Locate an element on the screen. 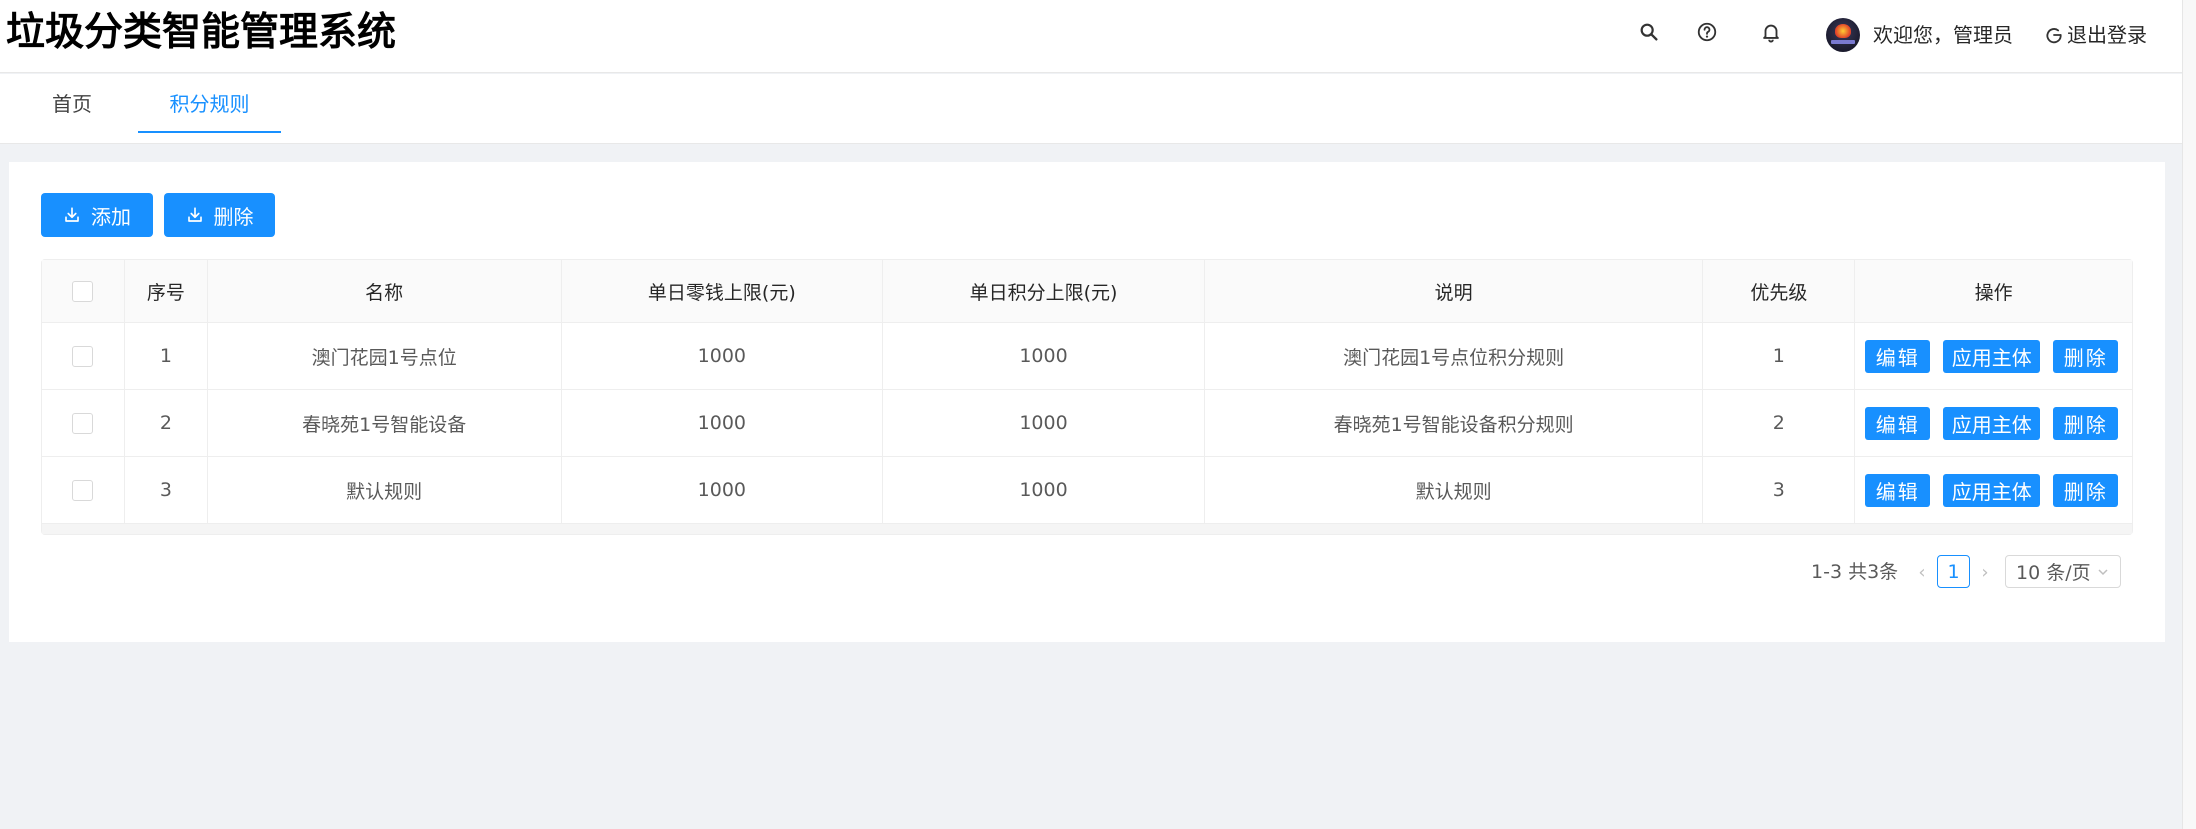 This screenshot has width=2196, height=829. page-scrollbar is located at coordinates (2189, 414).